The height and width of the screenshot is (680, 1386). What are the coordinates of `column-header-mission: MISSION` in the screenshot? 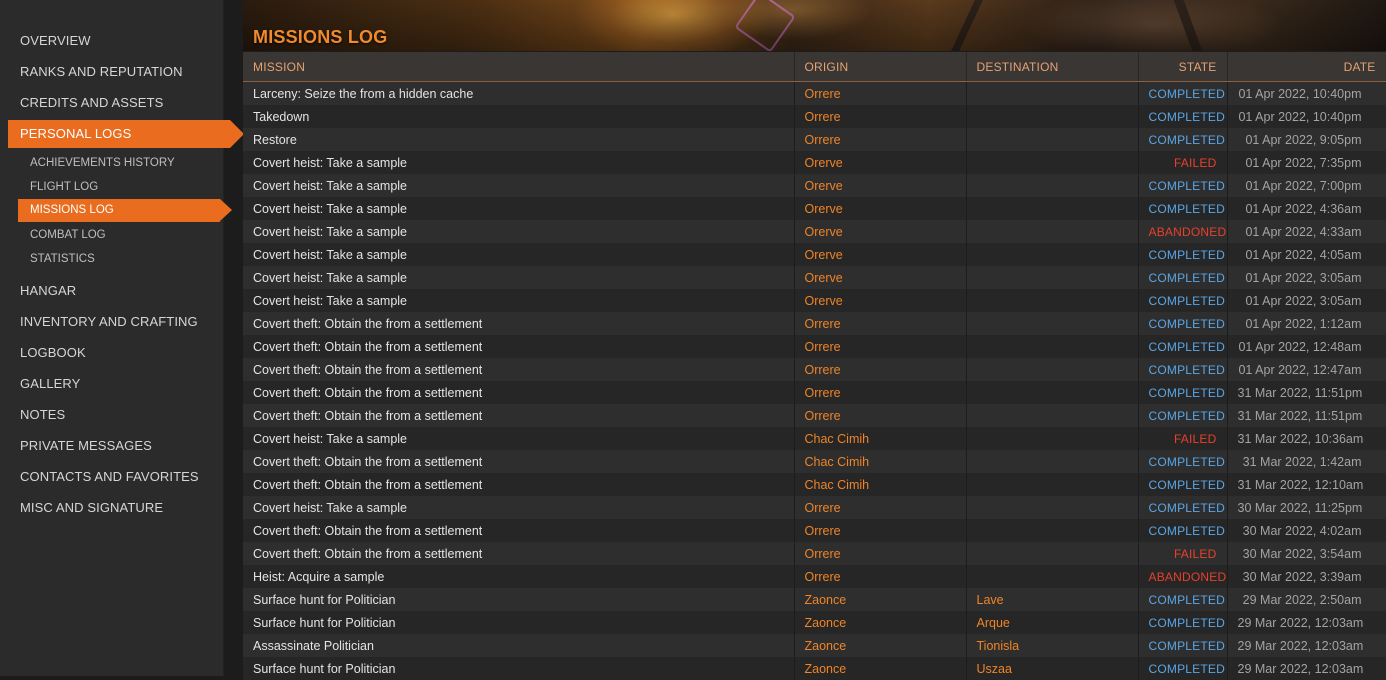 It's located at (518, 67).